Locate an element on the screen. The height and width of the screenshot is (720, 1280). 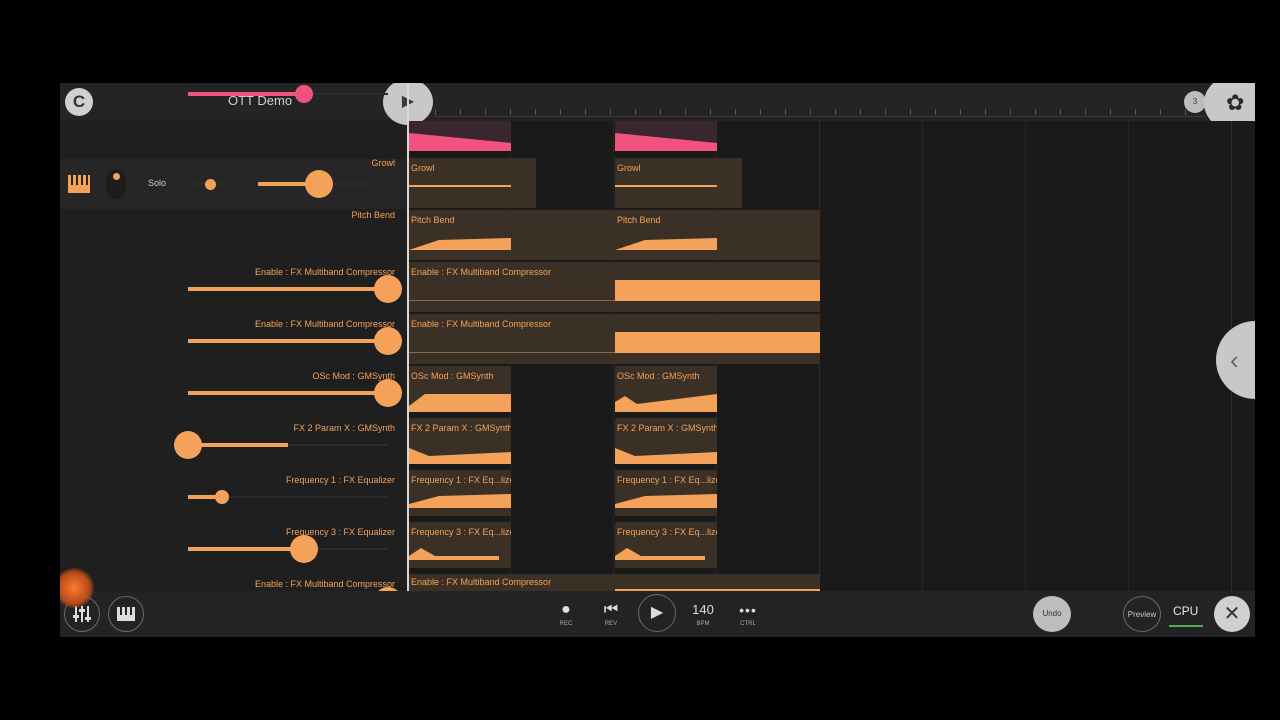
record-icon: ● is located at coordinates (566, 609).